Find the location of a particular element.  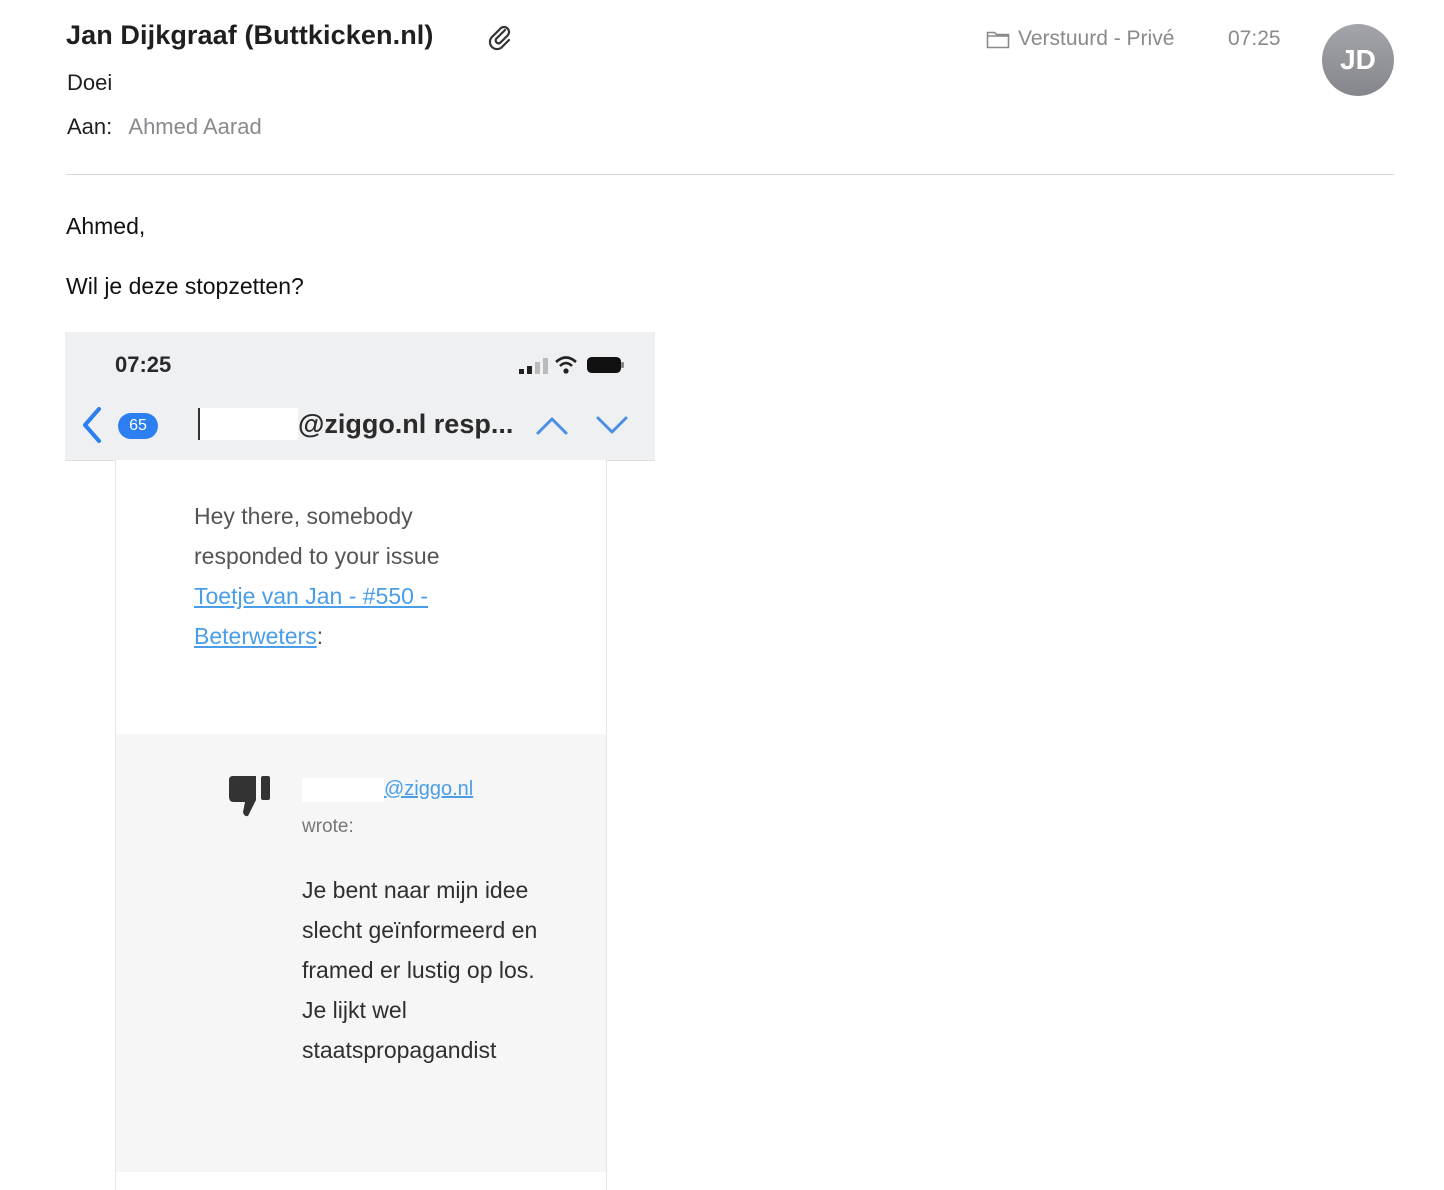

issue-link: Toetje van Jan - #550 - Beterweters is located at coordinates (311, 616).